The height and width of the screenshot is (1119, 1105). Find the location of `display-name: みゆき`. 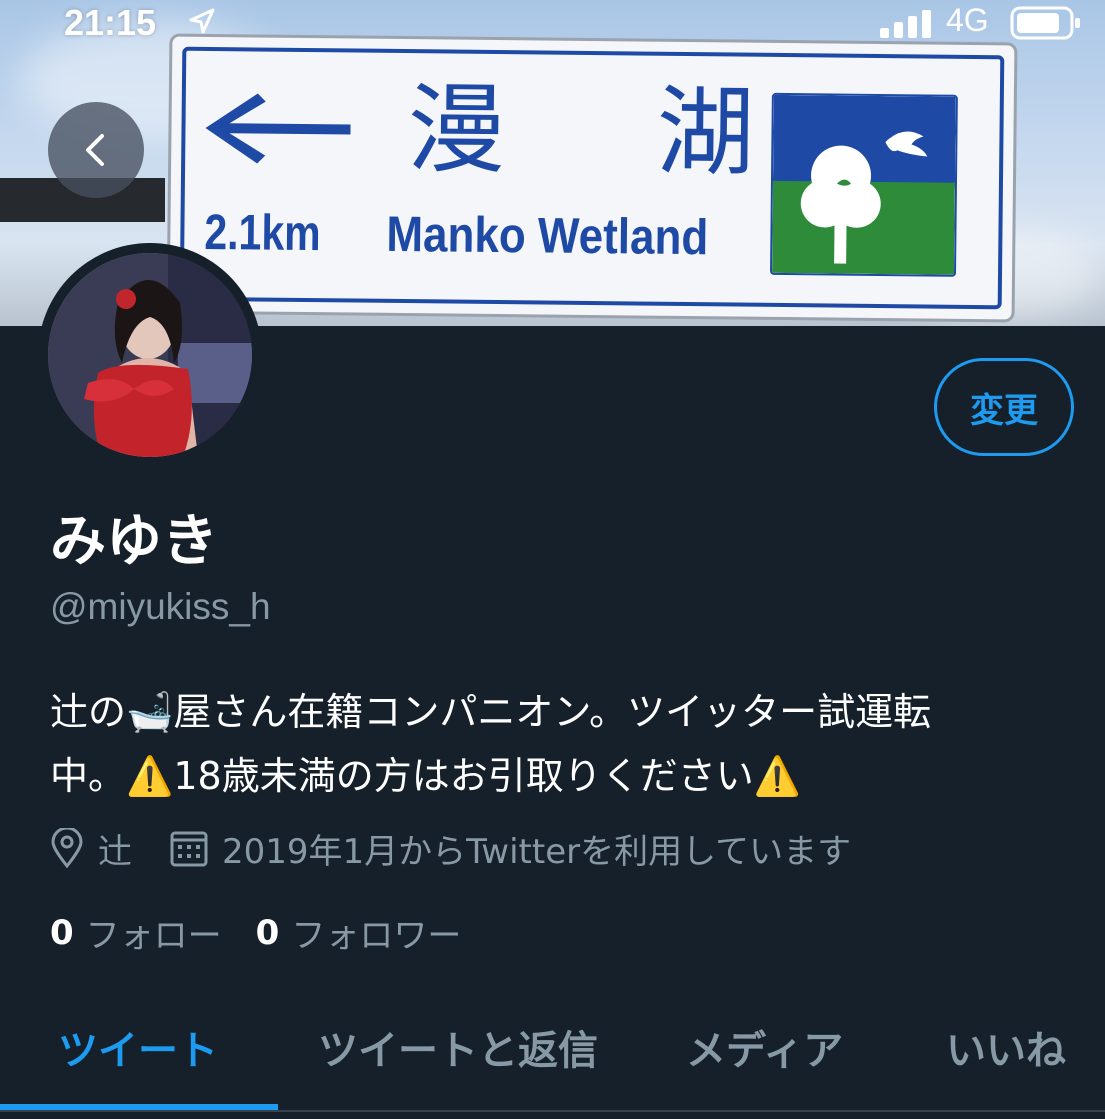

display-name: みゆき is located at coordinates (134, 541).